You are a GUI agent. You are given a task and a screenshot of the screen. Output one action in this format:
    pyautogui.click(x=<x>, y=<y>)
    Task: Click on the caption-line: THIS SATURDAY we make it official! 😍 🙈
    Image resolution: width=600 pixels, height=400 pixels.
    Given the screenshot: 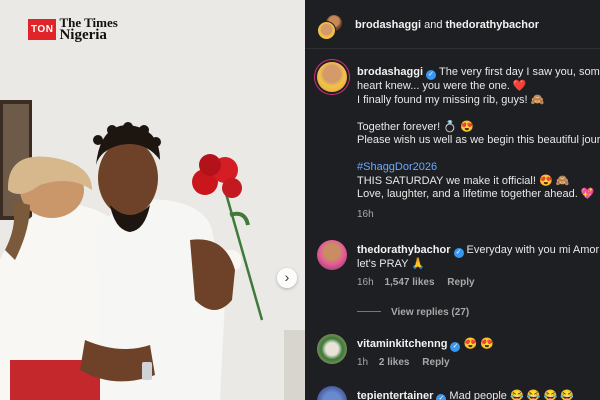 What is the action you would take?
    pyautogui.click(x=463, y=180)
    